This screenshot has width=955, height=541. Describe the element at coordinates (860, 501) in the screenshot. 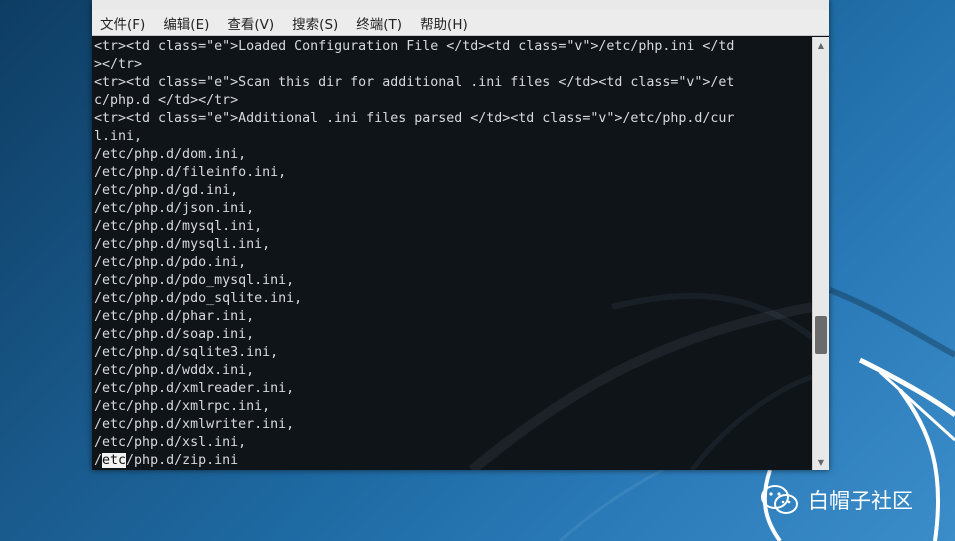

I see `watermark-text: 白帽子社区` at that location.